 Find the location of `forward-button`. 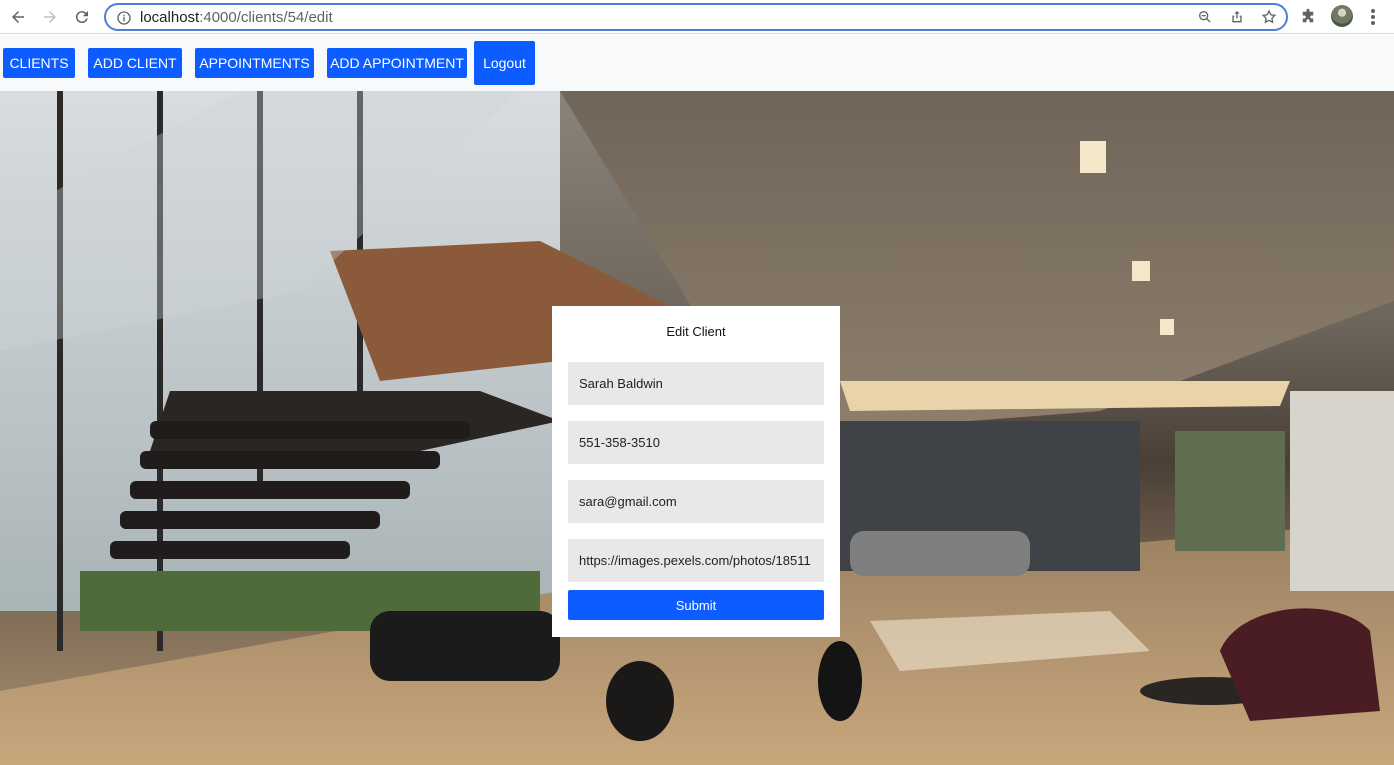

forward-button is located at coordinates (50, 17).